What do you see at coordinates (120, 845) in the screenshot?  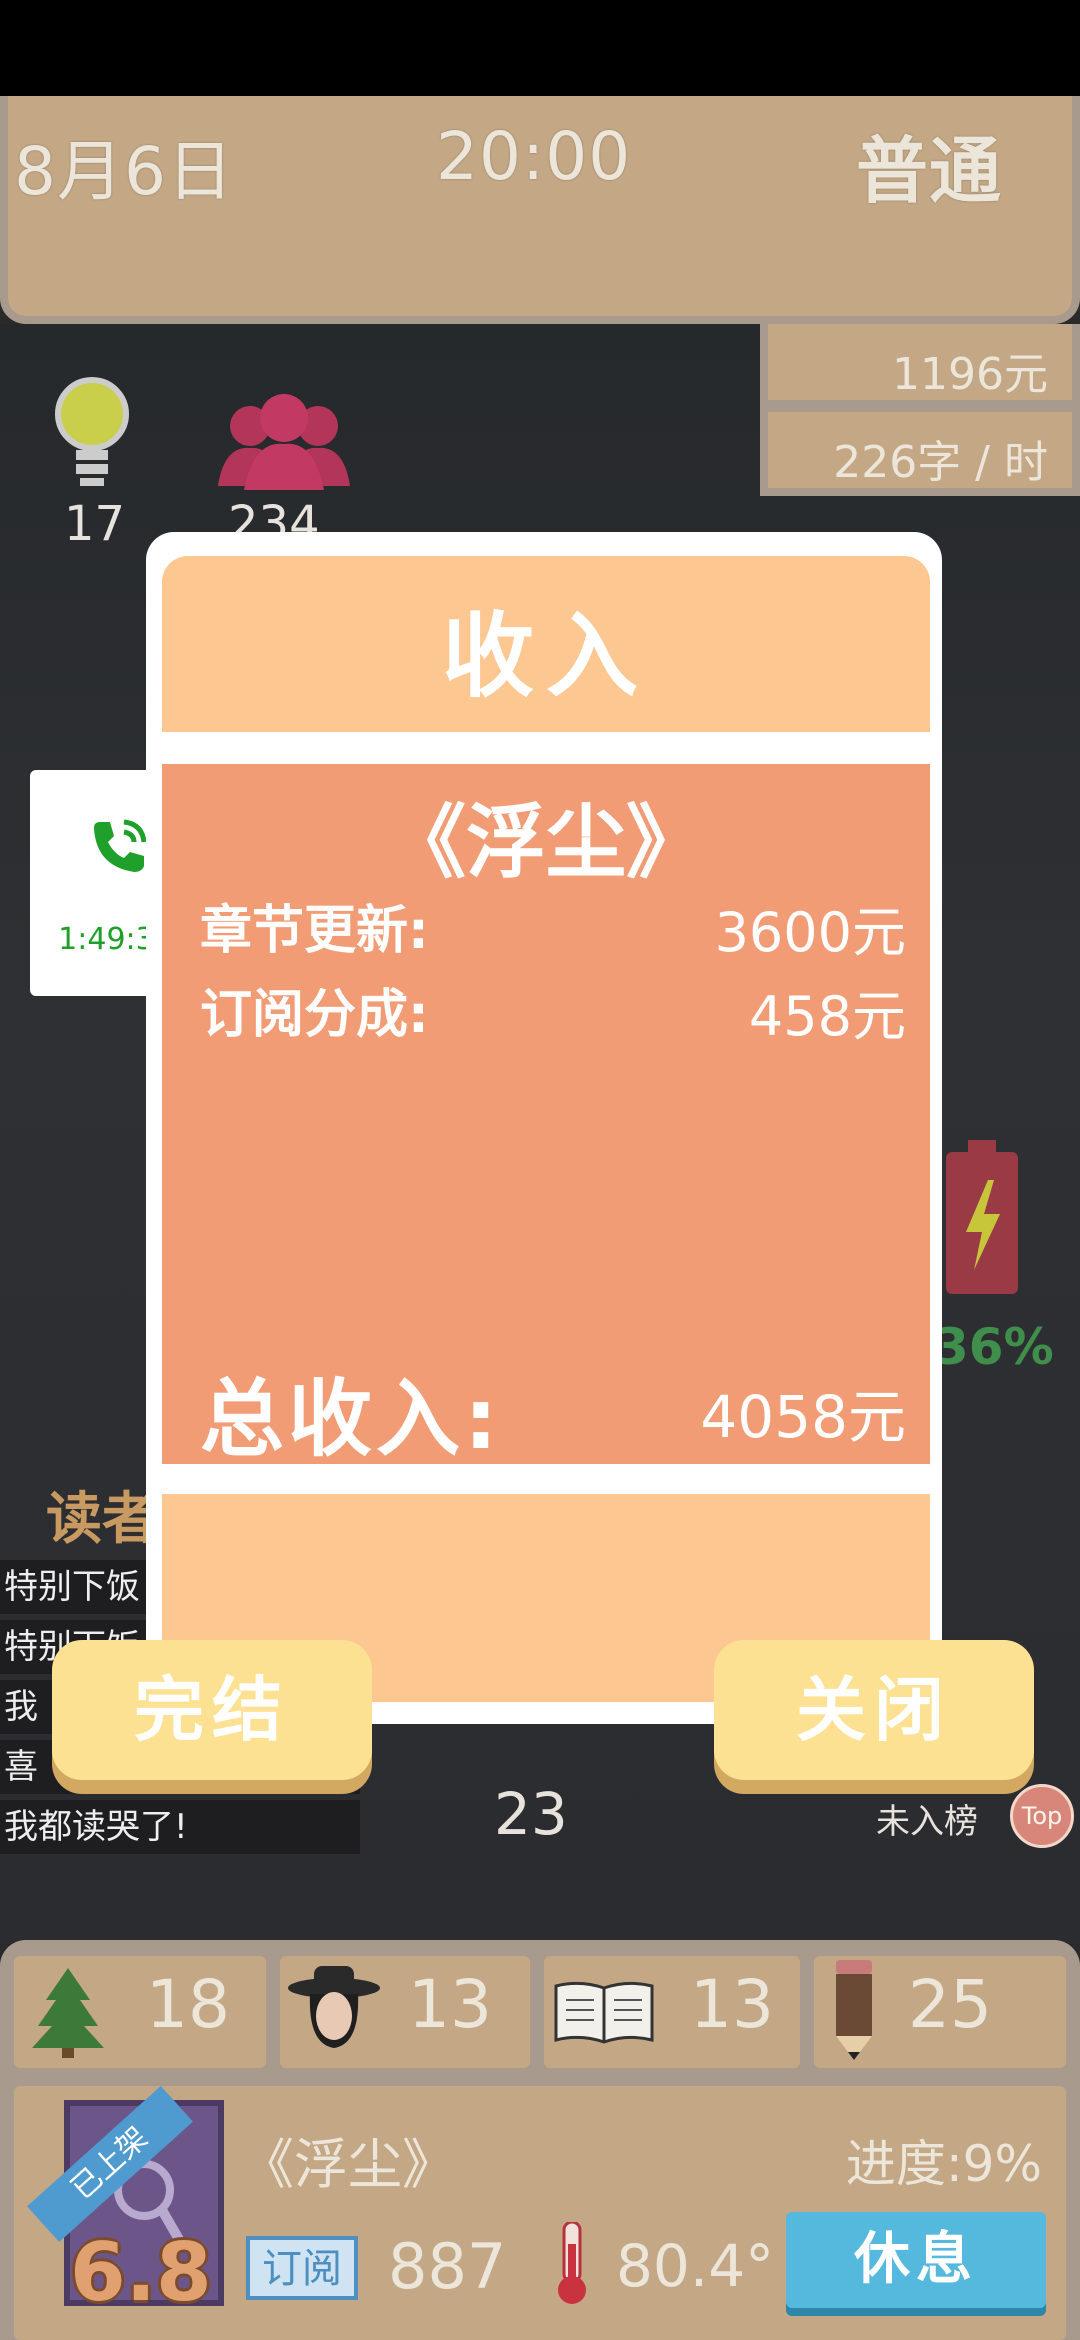 I see `phone-icon` at bounding box center [120, 845].